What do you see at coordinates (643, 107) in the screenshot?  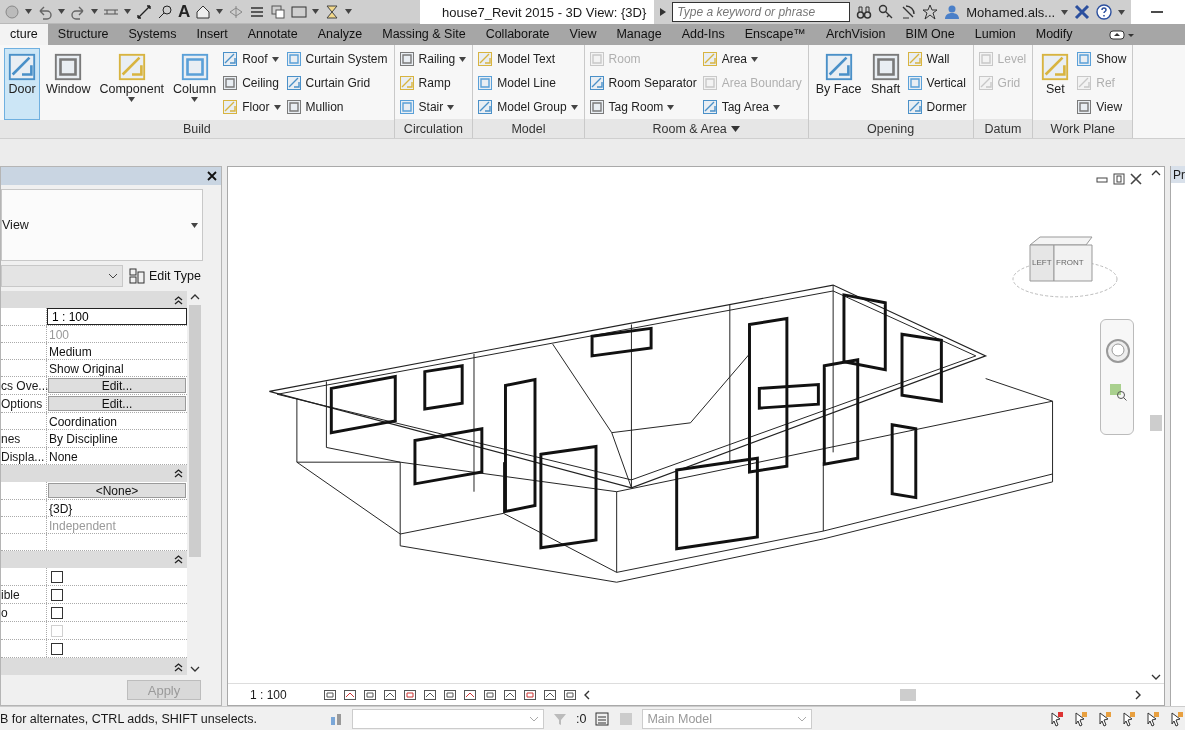 I see `ribbon-button: Tag Room` at bounding box center [643, 107].